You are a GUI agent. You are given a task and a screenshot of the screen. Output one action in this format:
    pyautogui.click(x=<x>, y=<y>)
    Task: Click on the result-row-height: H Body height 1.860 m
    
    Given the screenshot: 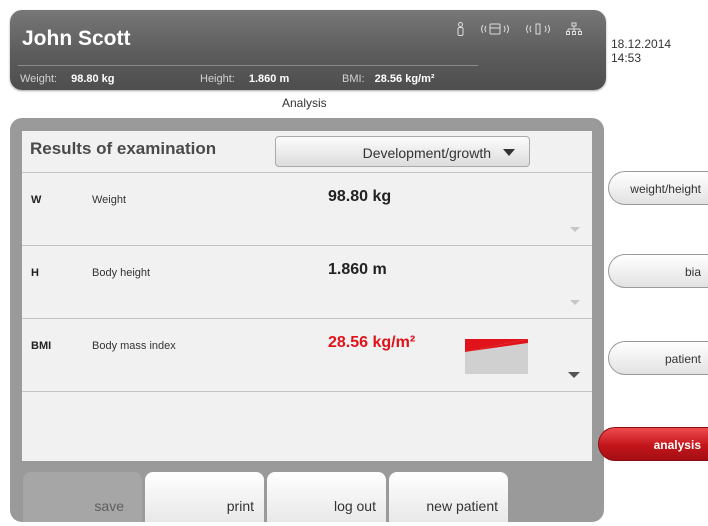 What is the action you would take?
    pyautogui.click(x=307, y=281)
    